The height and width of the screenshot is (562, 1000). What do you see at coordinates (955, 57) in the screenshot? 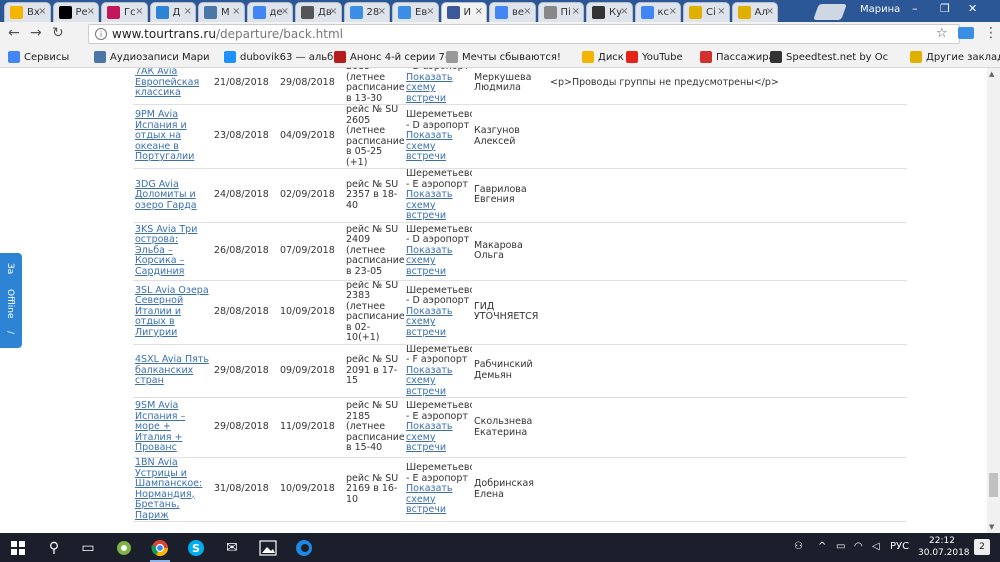
I see `bookmark-item: Другие закладки` at bounding box center [955, 57].